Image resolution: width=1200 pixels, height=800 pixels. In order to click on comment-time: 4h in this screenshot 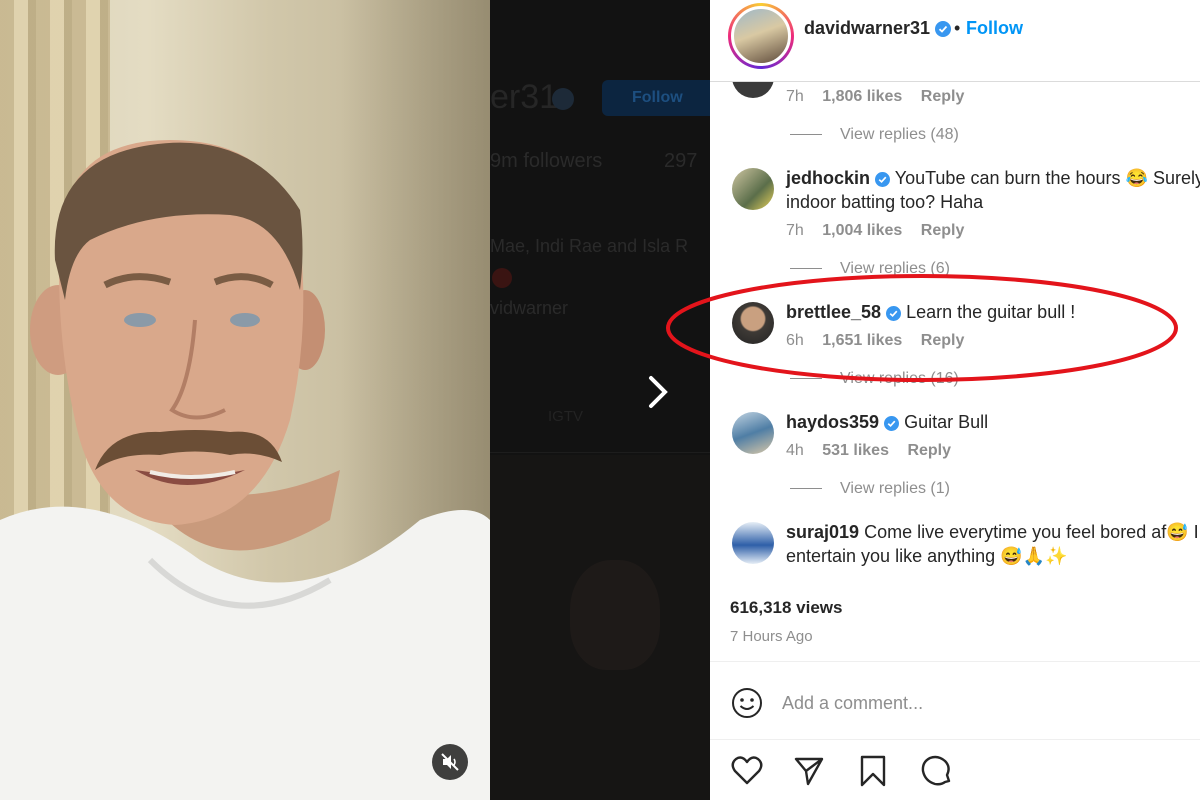, I will do `click(795, 450)`.